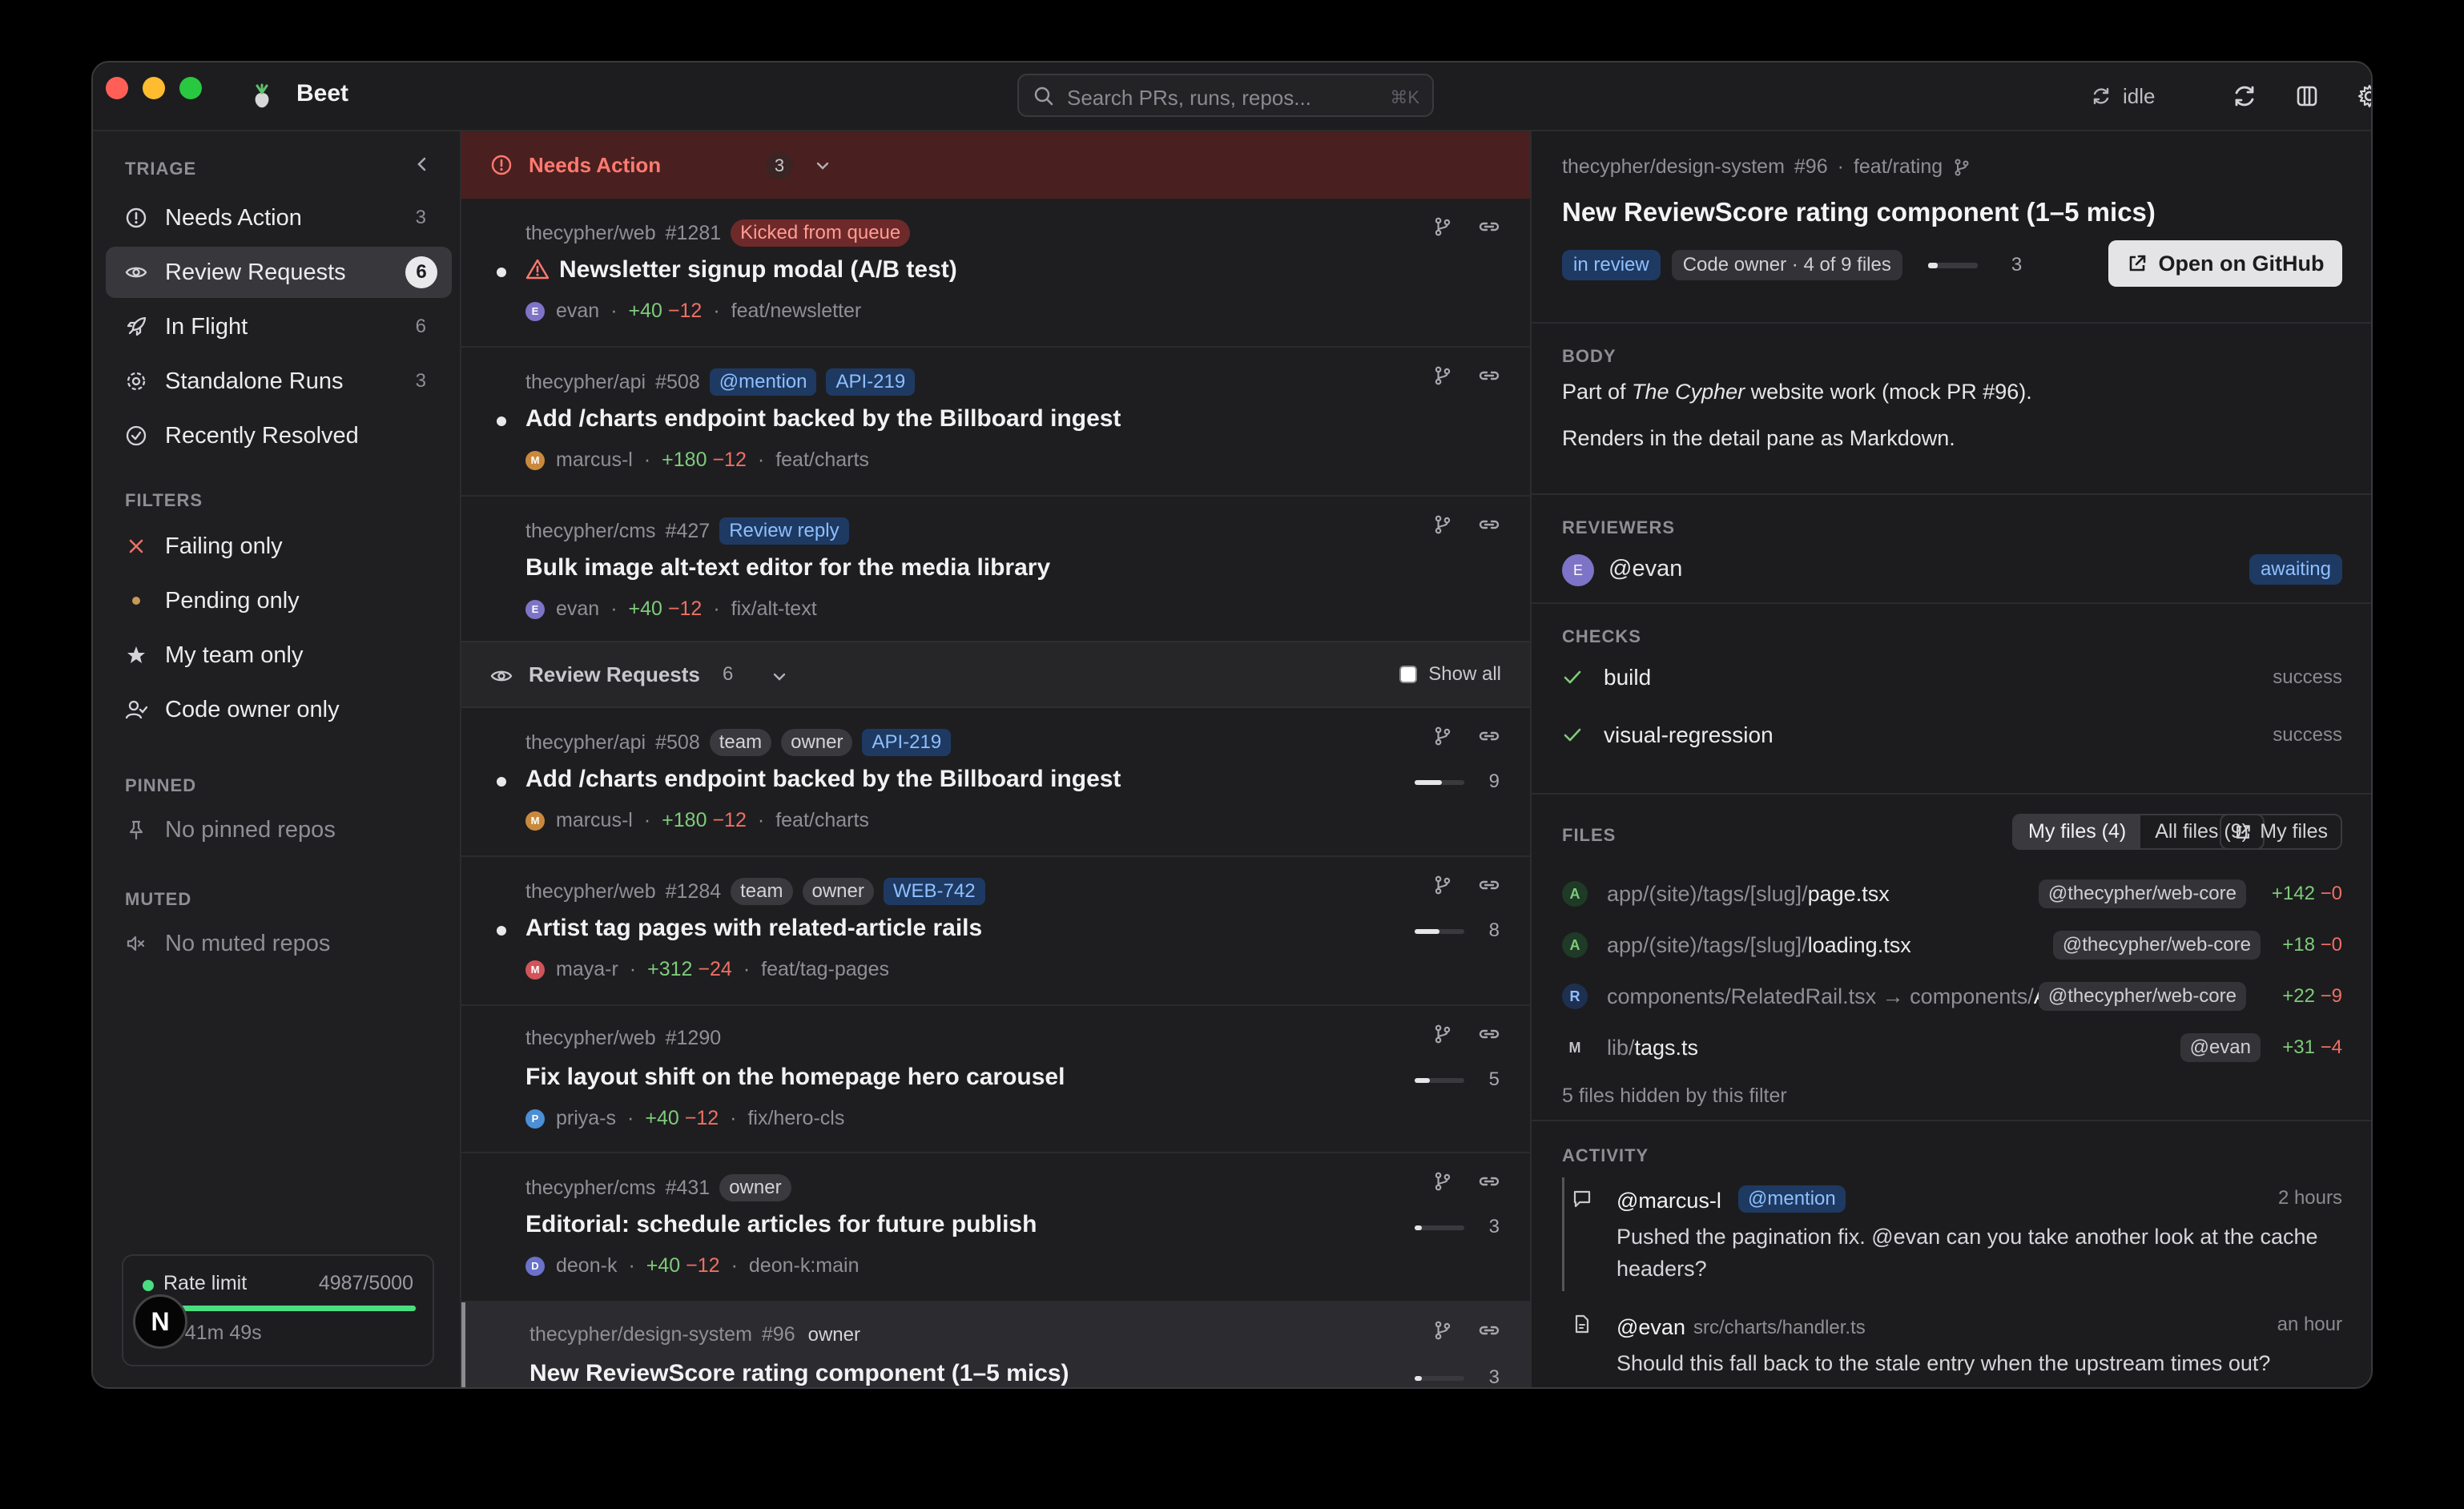 The image size is (2464, 1509). I want to click on pr-sub: Ppriya-s · +40 −12 · fix/hero-cls, so click(684, 1118).